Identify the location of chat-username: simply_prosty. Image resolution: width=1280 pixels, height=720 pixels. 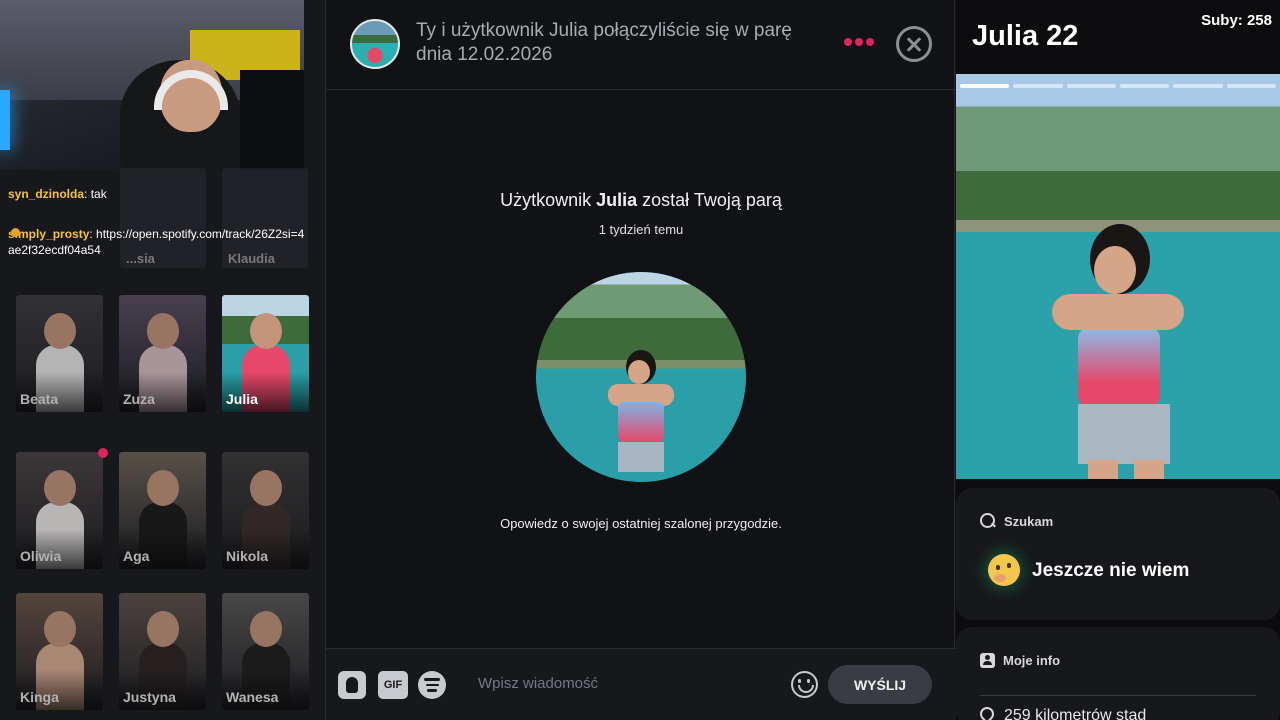
(49, 234).